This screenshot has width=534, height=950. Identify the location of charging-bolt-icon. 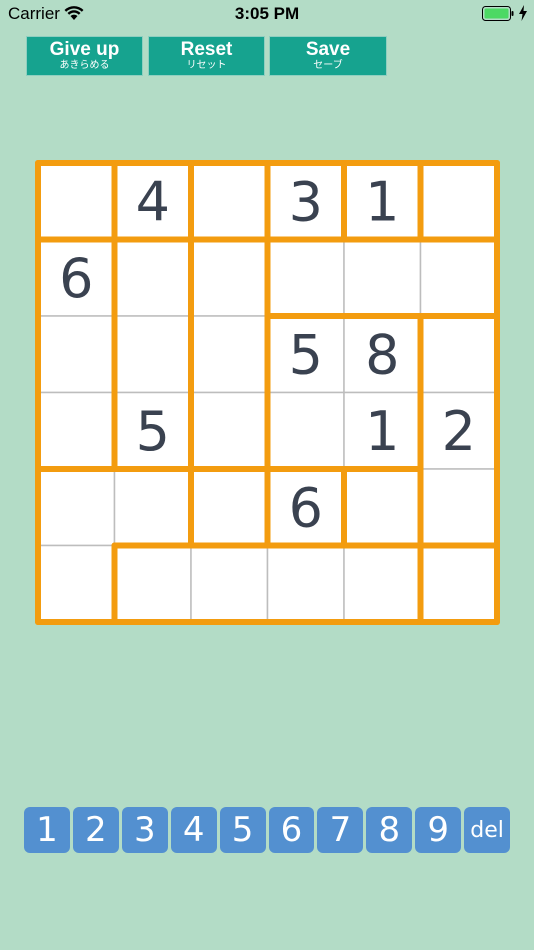
(523, 13).